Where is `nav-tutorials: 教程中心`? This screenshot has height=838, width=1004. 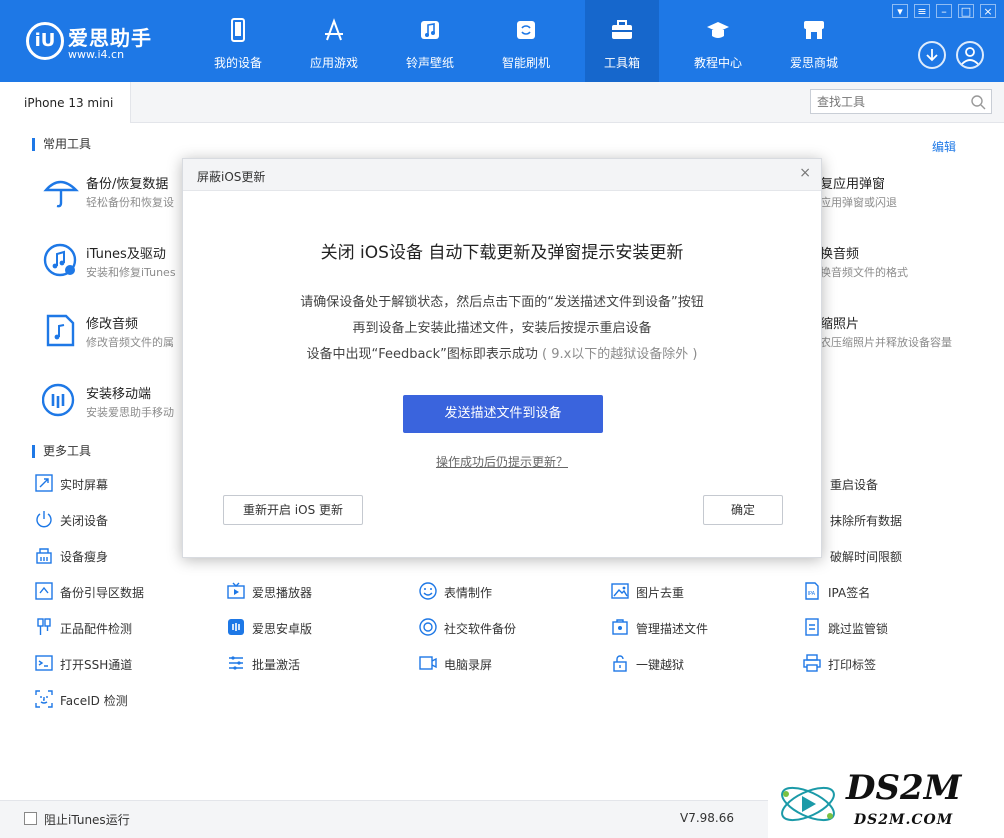 nav-tutorials: 教程中心 is located at coordinates (718, 41).